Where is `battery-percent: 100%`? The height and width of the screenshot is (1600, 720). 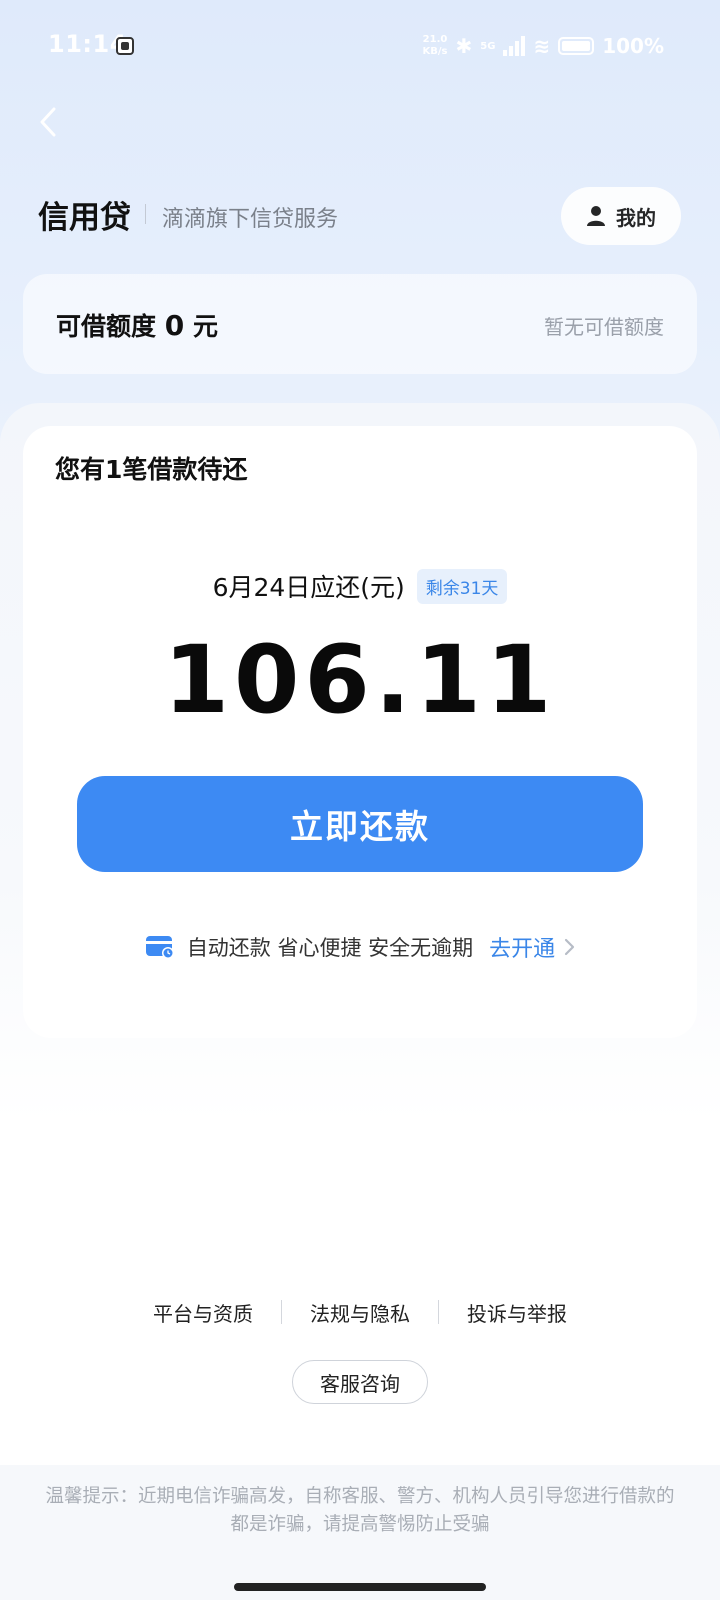
battery-percent: 100% is located at coordinates (633, 46).